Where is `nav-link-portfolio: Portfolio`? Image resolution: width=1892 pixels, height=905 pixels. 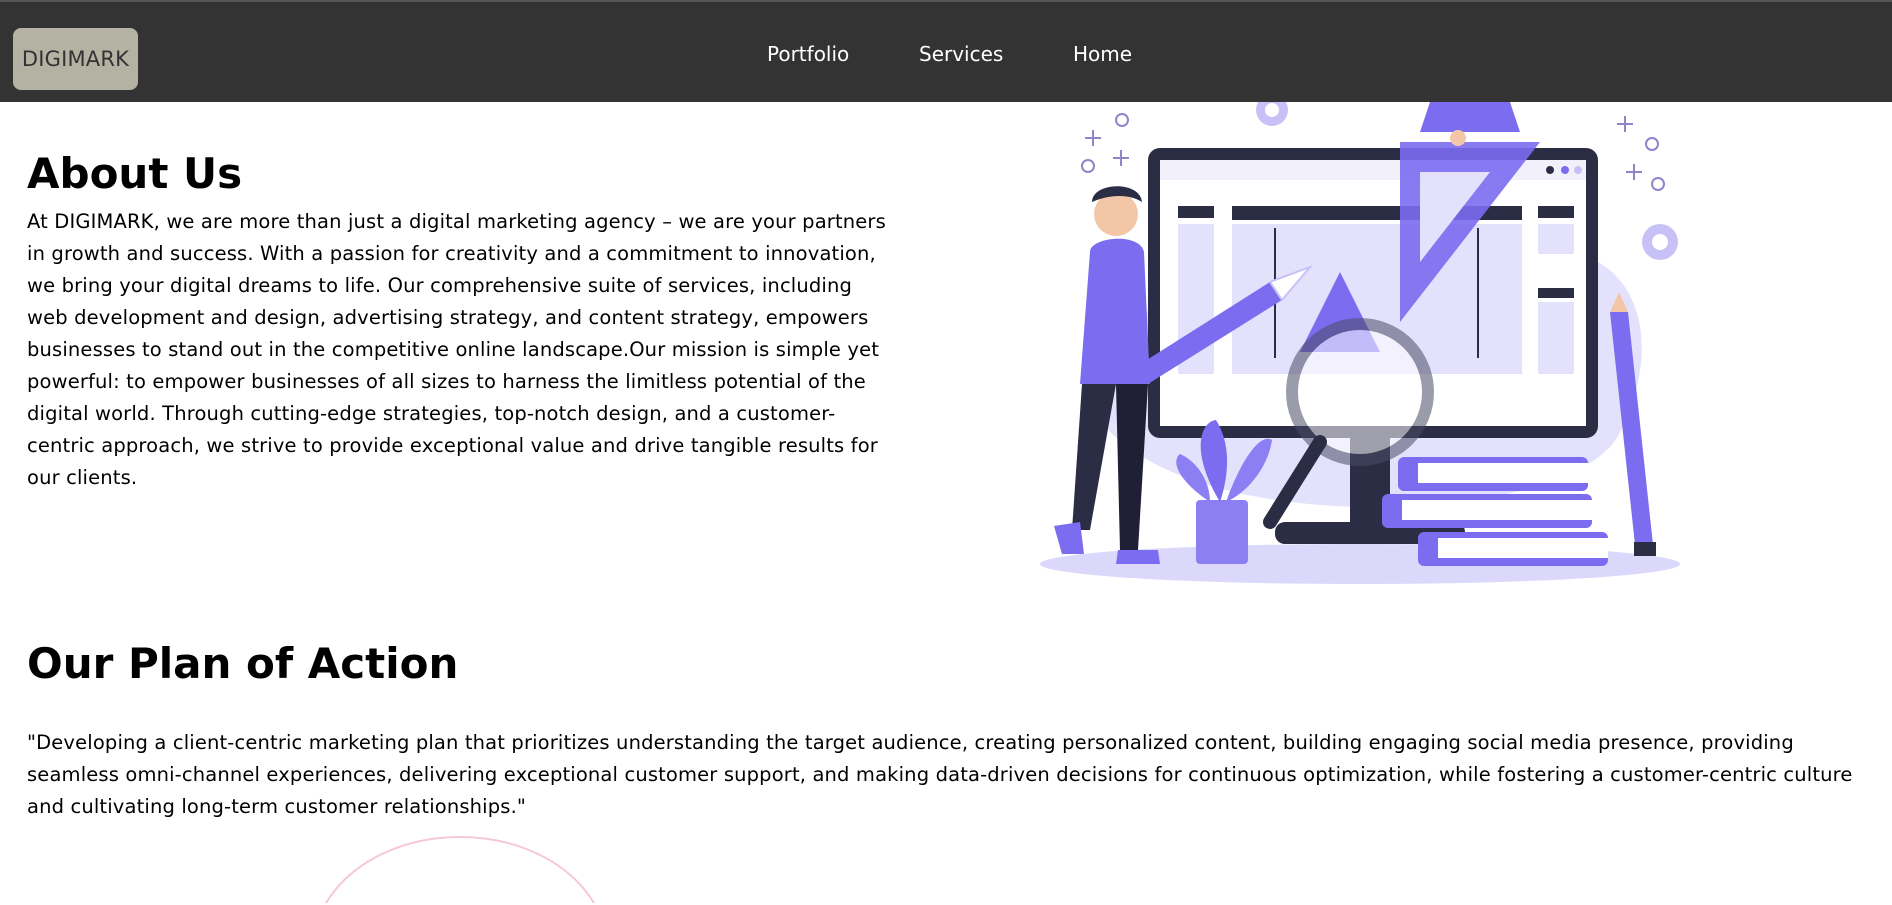 nav-link-portfolio: Portfolio is located at coordinates (808, 54).